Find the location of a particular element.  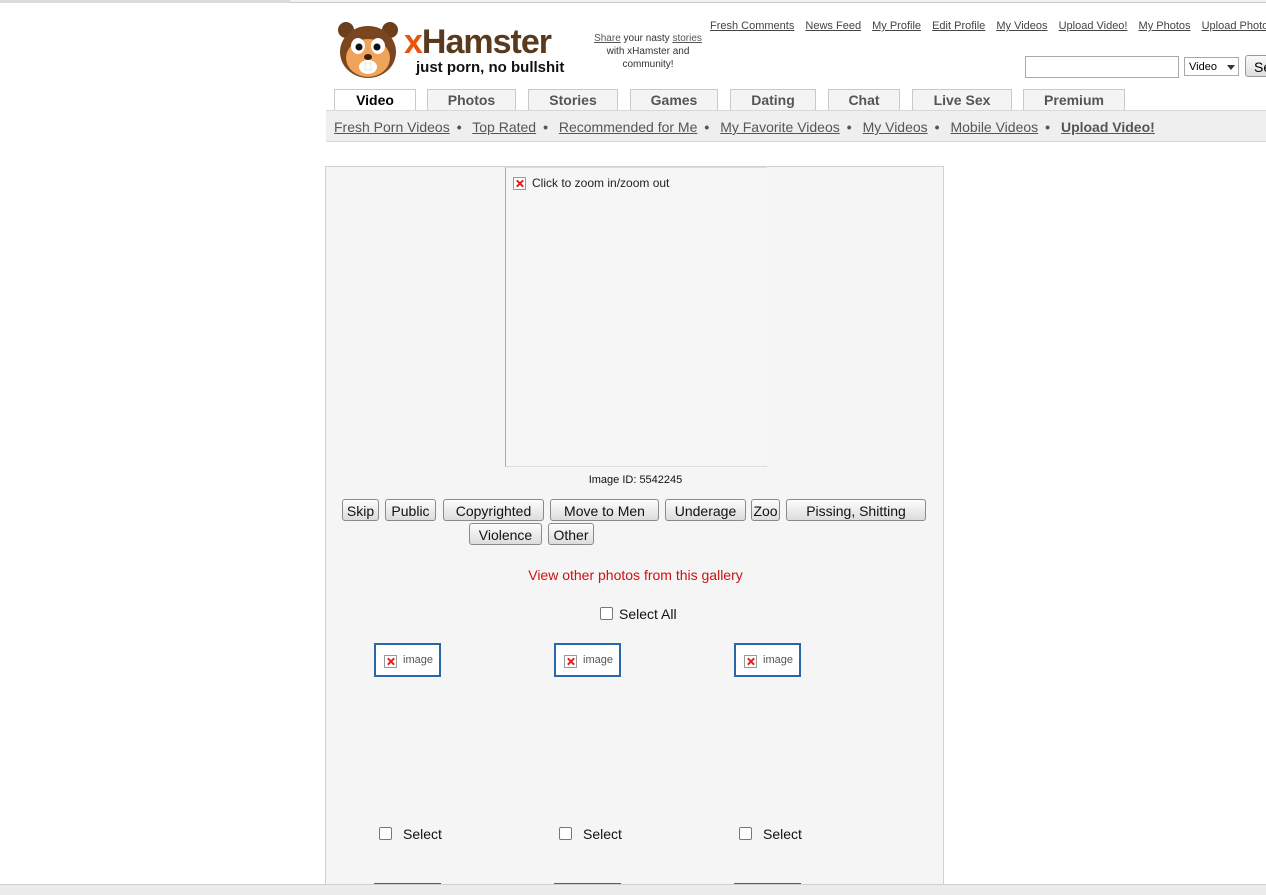

site-logo: xHamster just porn, no bullshit is located at coordinates (451, 51).